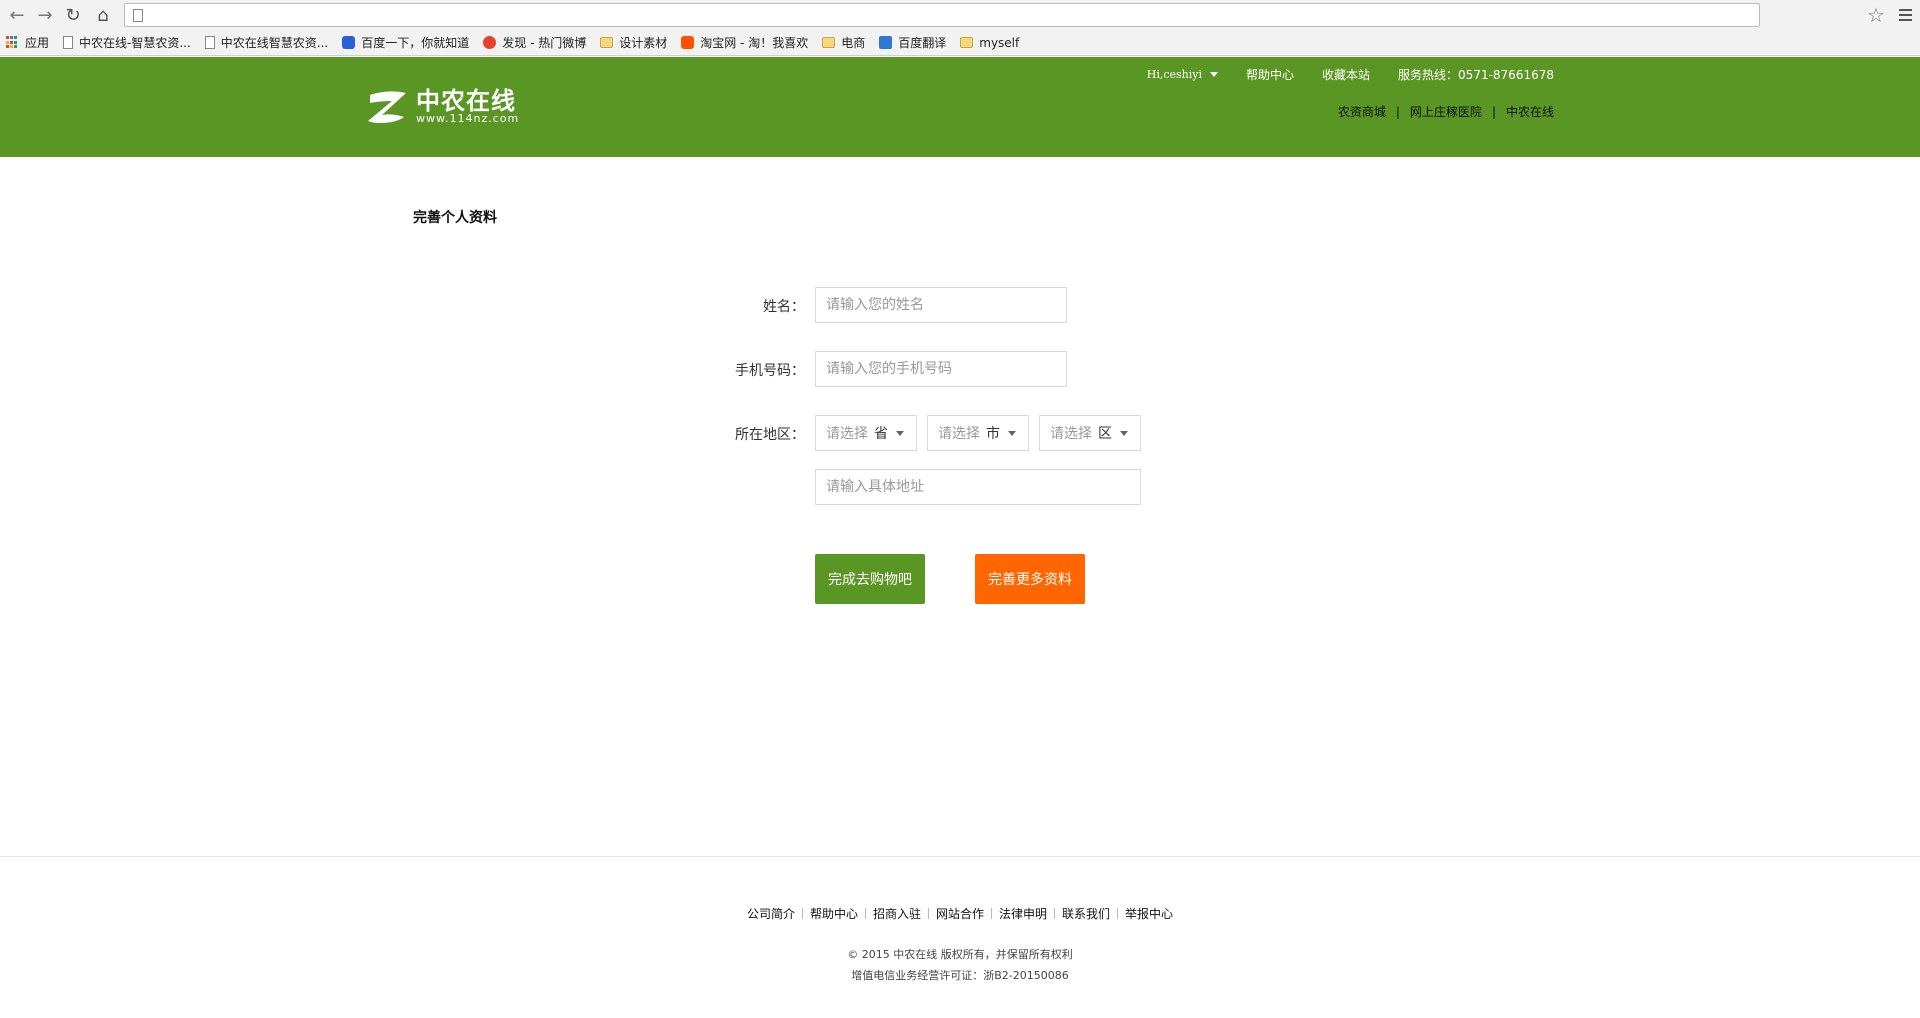 The image size is (1920, 1018). Describe the element at coordinates (1086, 913) in the screenshot. I see `footer-link-contact: 联系我们` at that location.